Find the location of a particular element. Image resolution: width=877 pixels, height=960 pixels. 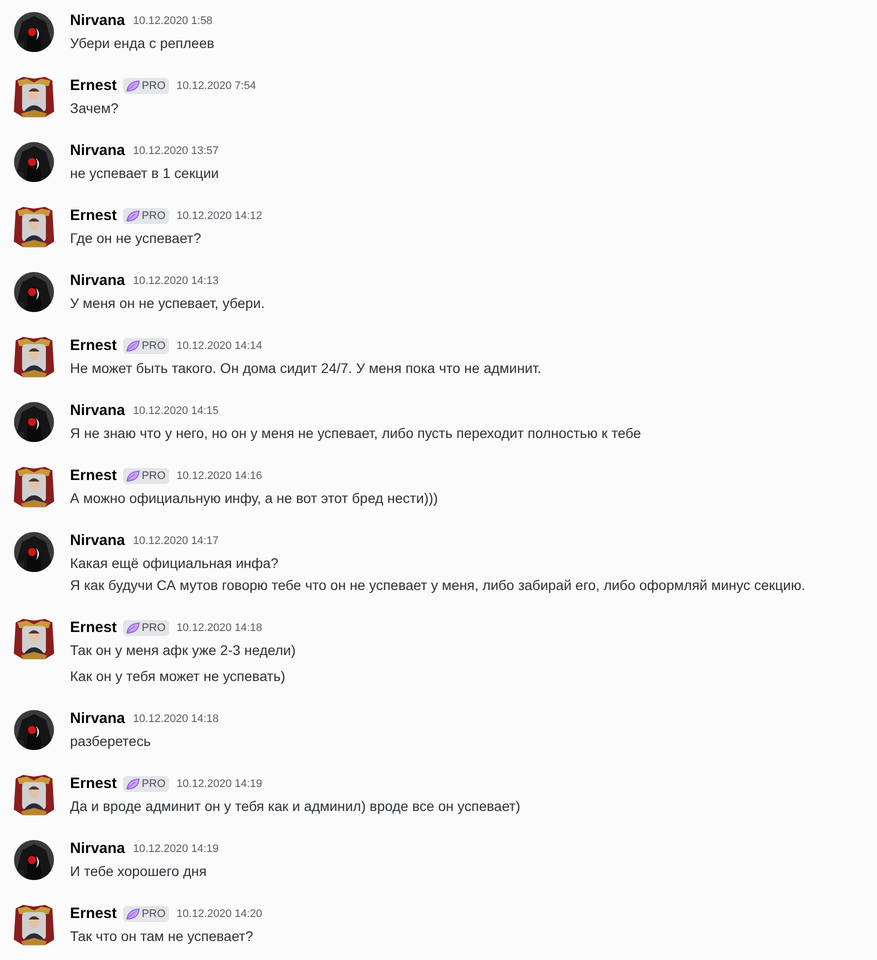

message-text: Да и вроде админит он у тебя как и админил) вроде все он успевает) is located at coordinates (295, 806).